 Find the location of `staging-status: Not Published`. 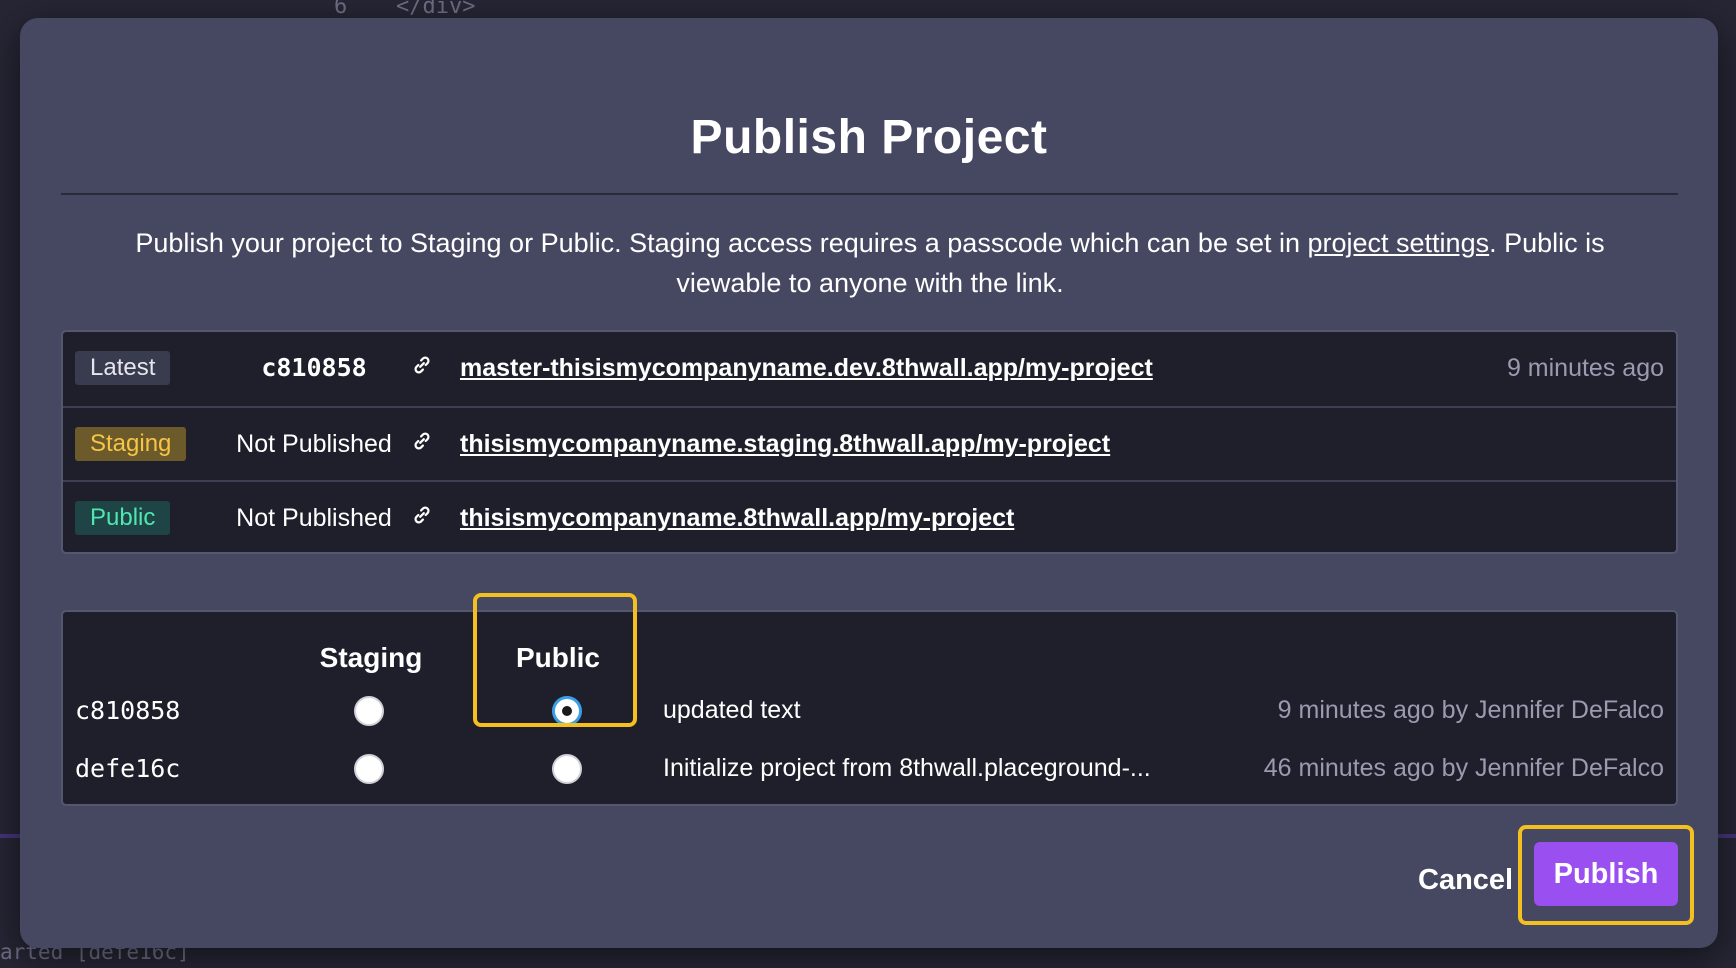

staging-status: Not Published is located at coordinates (314, 444).